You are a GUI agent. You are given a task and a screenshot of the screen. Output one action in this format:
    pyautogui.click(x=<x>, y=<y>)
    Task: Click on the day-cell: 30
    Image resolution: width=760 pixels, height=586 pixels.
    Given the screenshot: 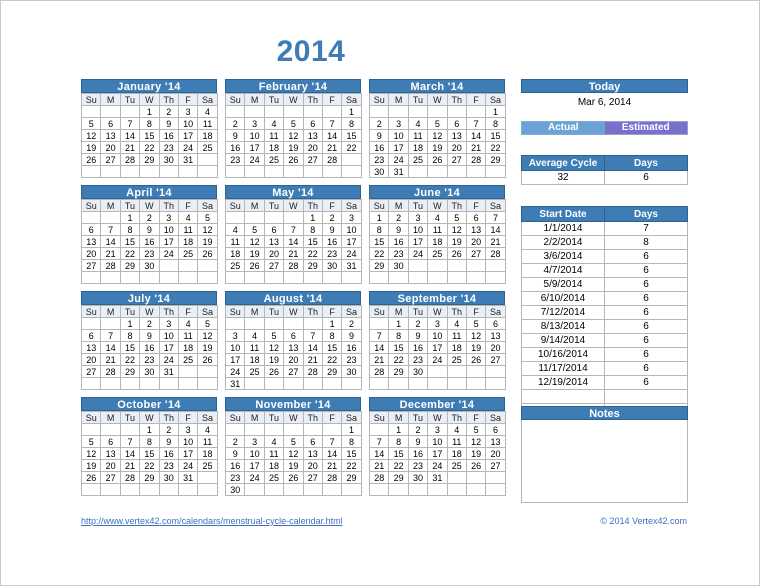 What is the action you would take?
    pyautogui.click(x=379, y=171)
    